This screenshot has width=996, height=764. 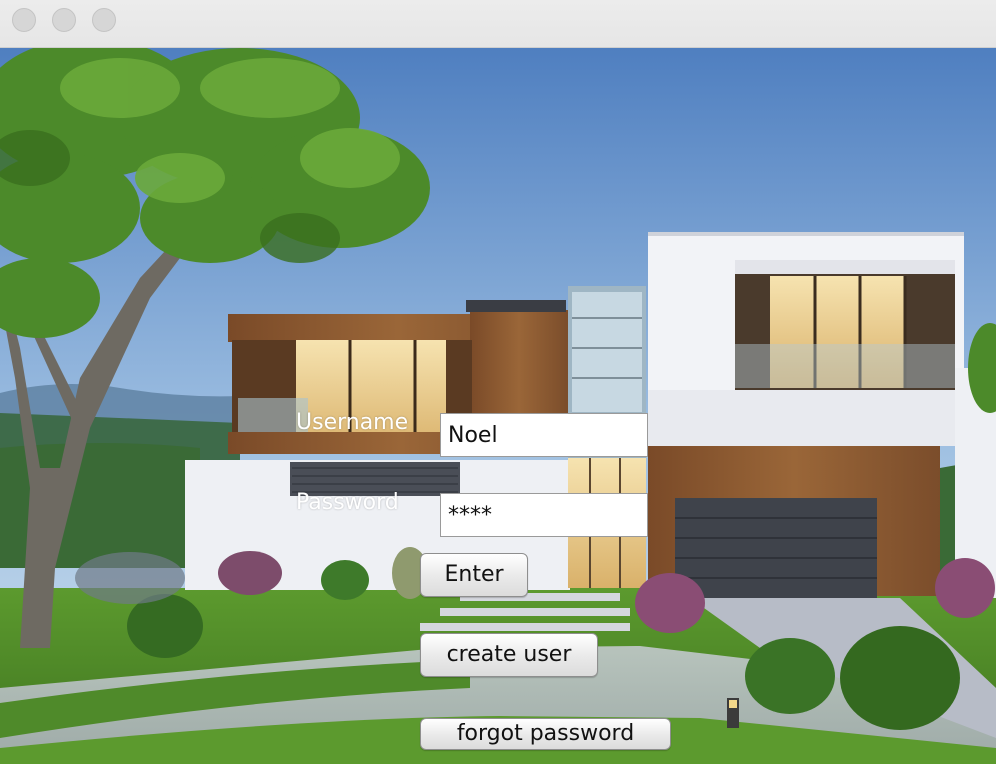 I want to click on zoom-window-button, so click(x=104, y=20).